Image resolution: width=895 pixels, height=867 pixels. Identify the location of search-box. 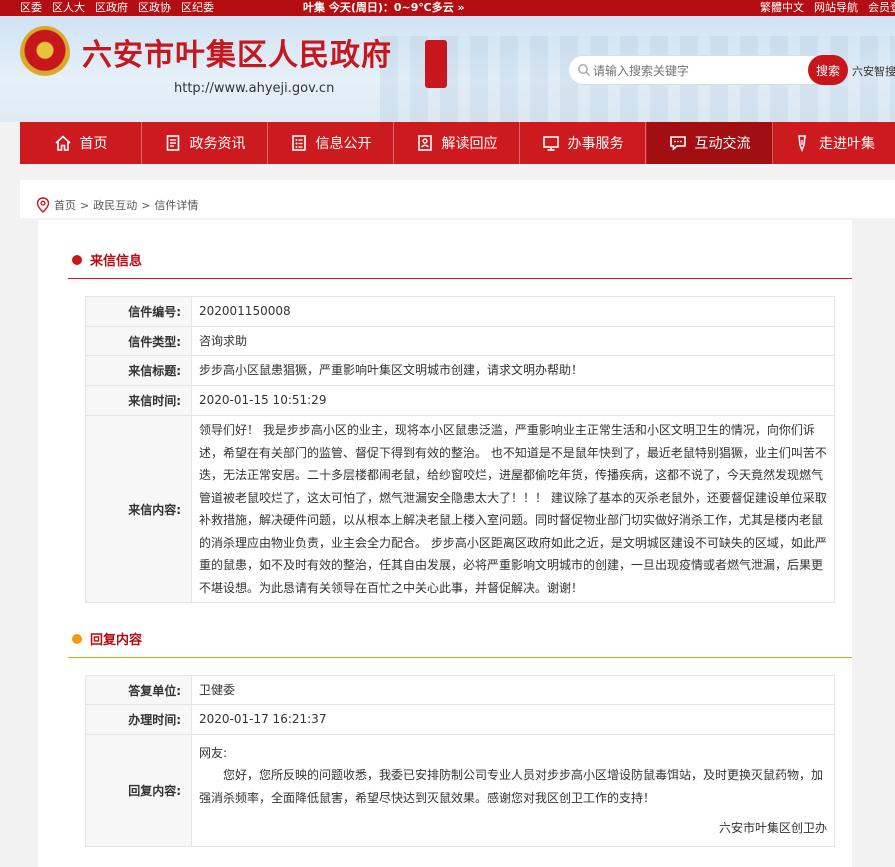
(707, 70).